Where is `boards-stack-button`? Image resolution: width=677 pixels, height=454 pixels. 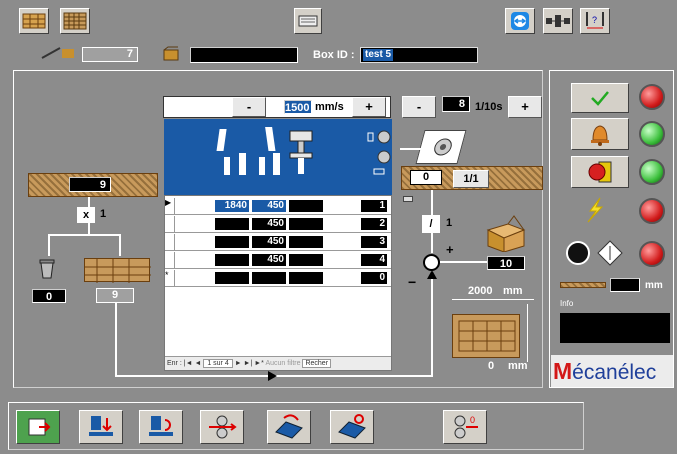 boards-stack-button is located at coordinates (34, 21).